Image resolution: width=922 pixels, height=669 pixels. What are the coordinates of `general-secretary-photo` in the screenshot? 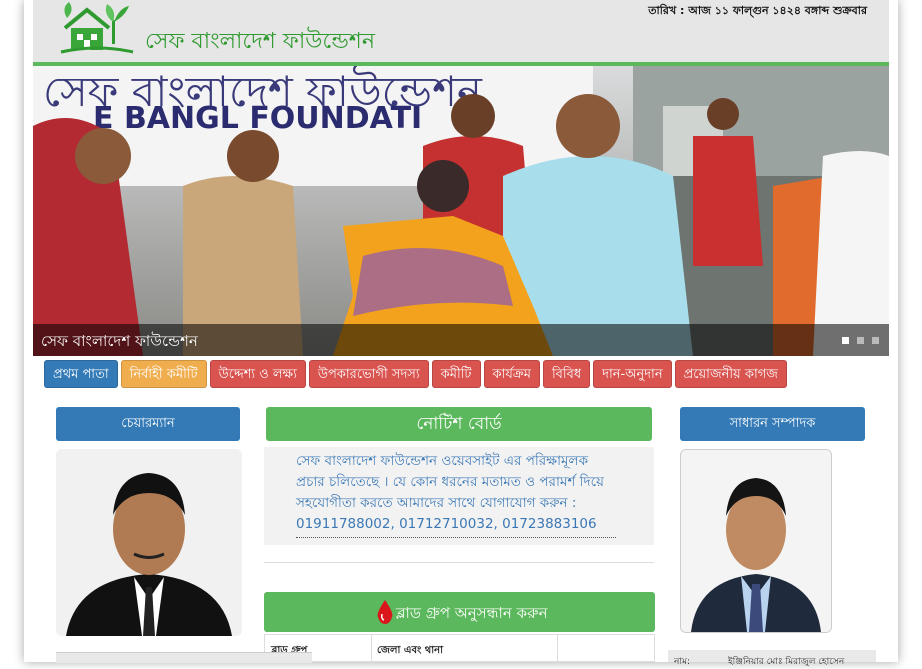 It's located at (756, 541).